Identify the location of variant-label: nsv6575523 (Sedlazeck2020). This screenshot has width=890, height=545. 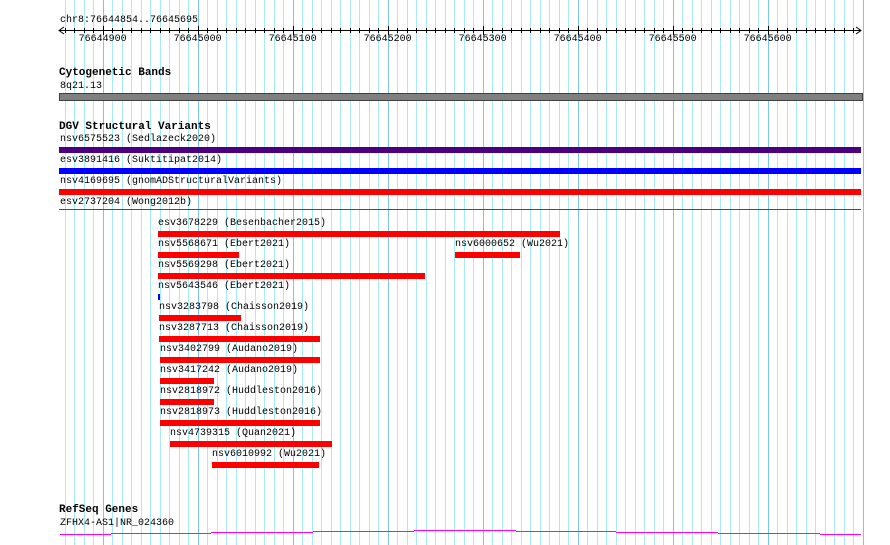
(138, 139).